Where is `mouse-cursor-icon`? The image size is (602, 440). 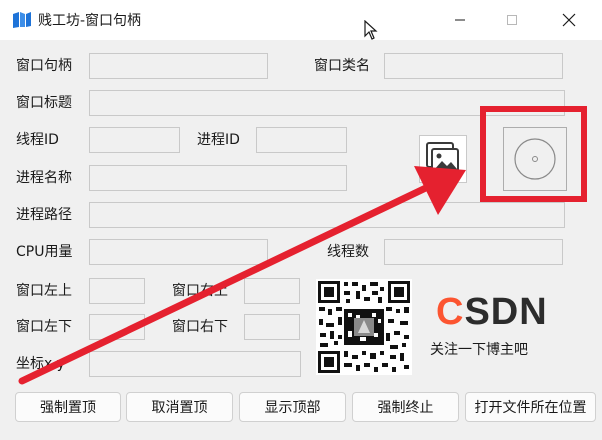 mouse-cursor-icon is located at coordinates (371, 30).